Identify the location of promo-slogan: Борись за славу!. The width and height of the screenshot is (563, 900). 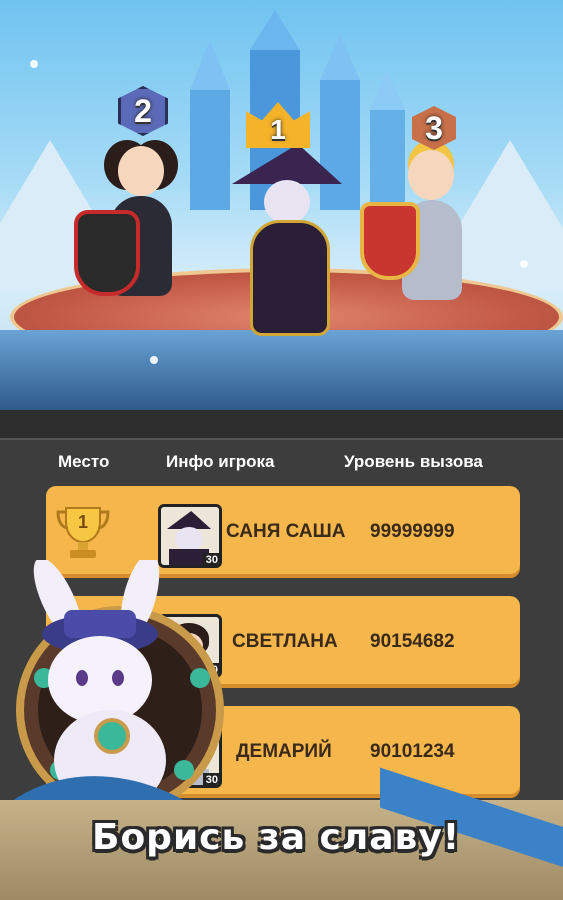
(276, 837).